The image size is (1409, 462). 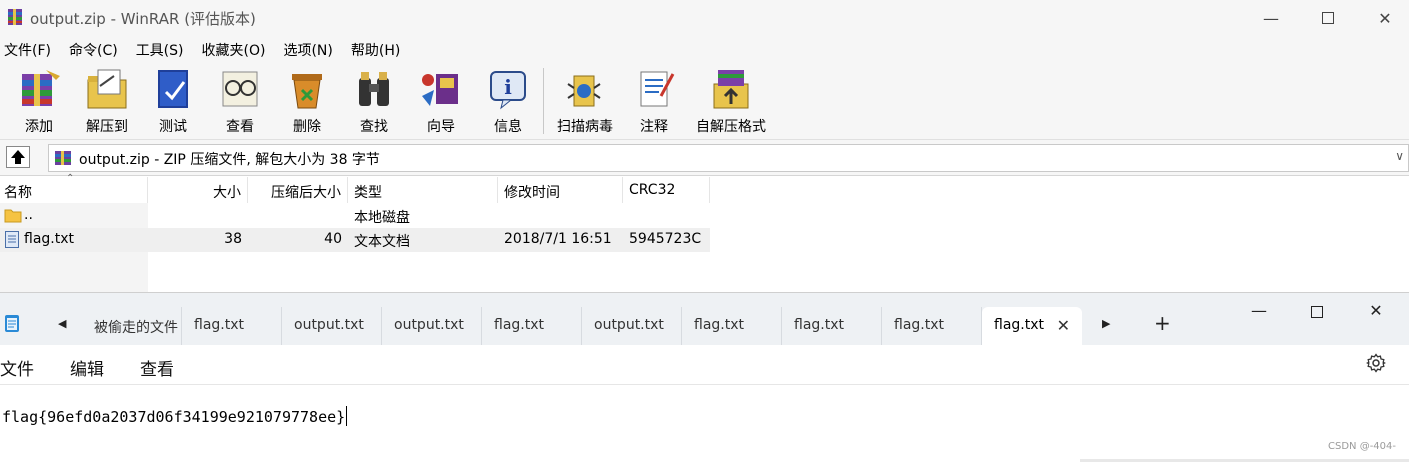 I want to click on maximize-button, so click(x=1328, y=18).